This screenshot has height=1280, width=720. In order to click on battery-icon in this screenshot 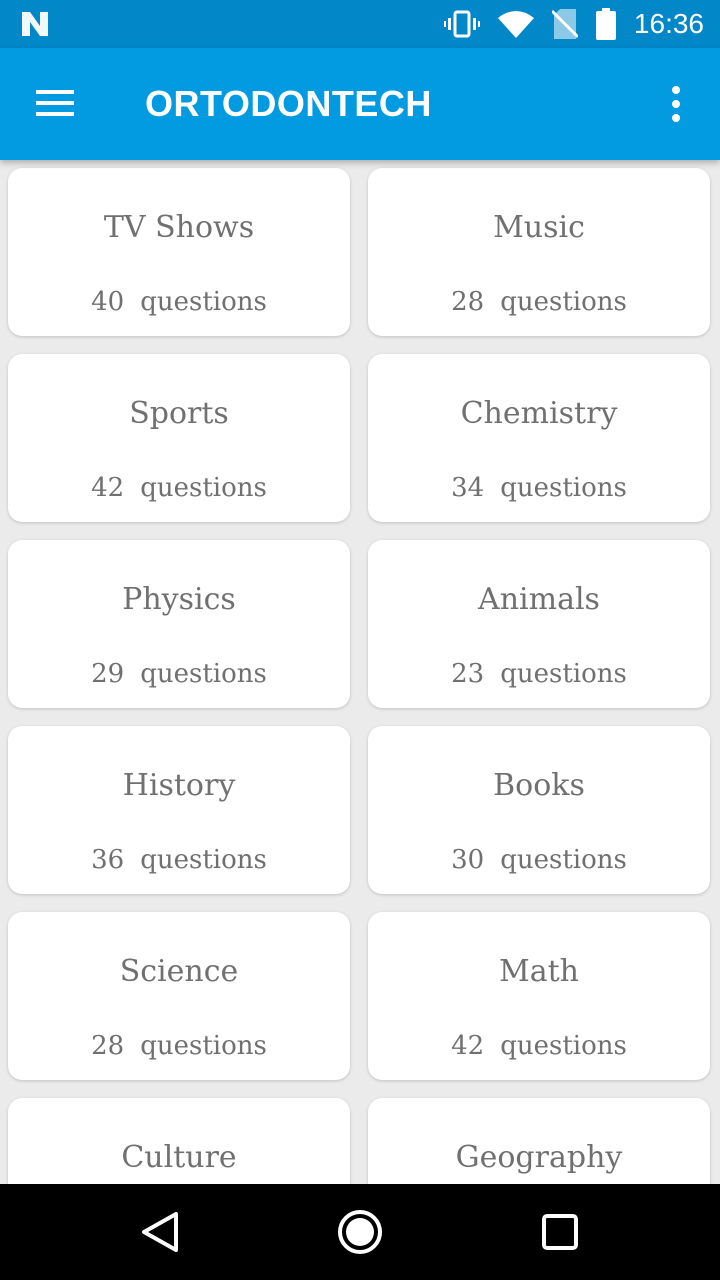, I will do `click(606, 24)`.